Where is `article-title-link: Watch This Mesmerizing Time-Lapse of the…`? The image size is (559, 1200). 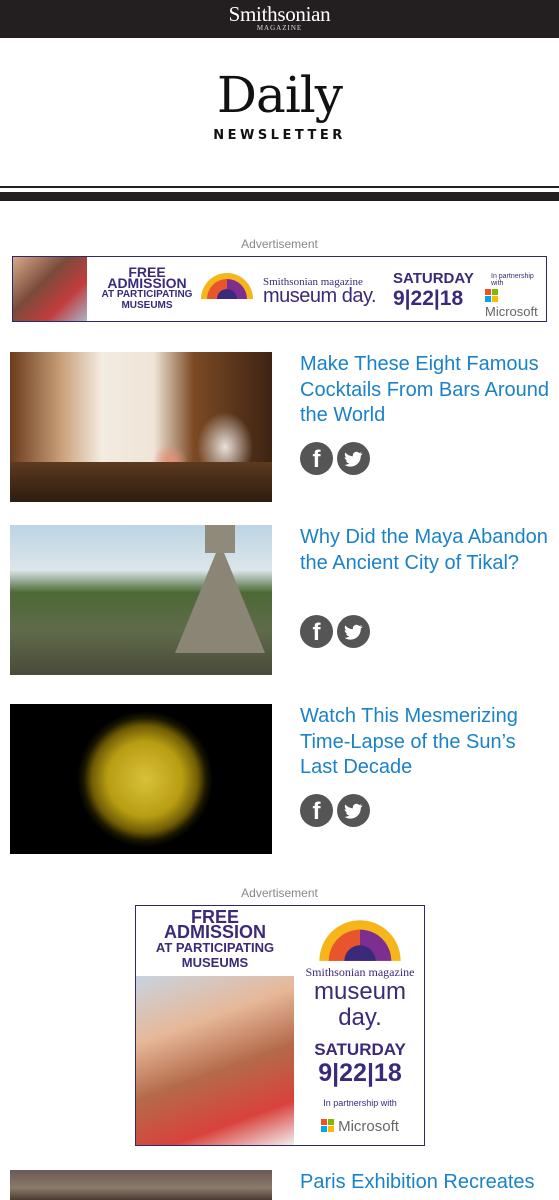 article-title-link: Watch This Mesmerizing Time-Lapse of the… is located at coordinates (425, 742).